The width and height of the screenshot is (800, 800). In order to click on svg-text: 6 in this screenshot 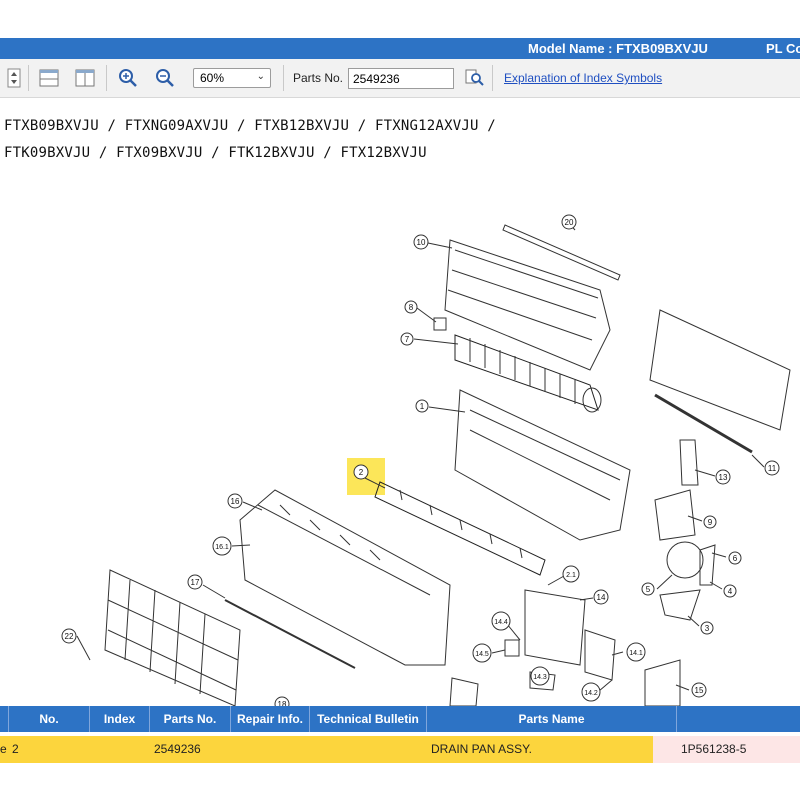, I will do `click(735, 558)`.